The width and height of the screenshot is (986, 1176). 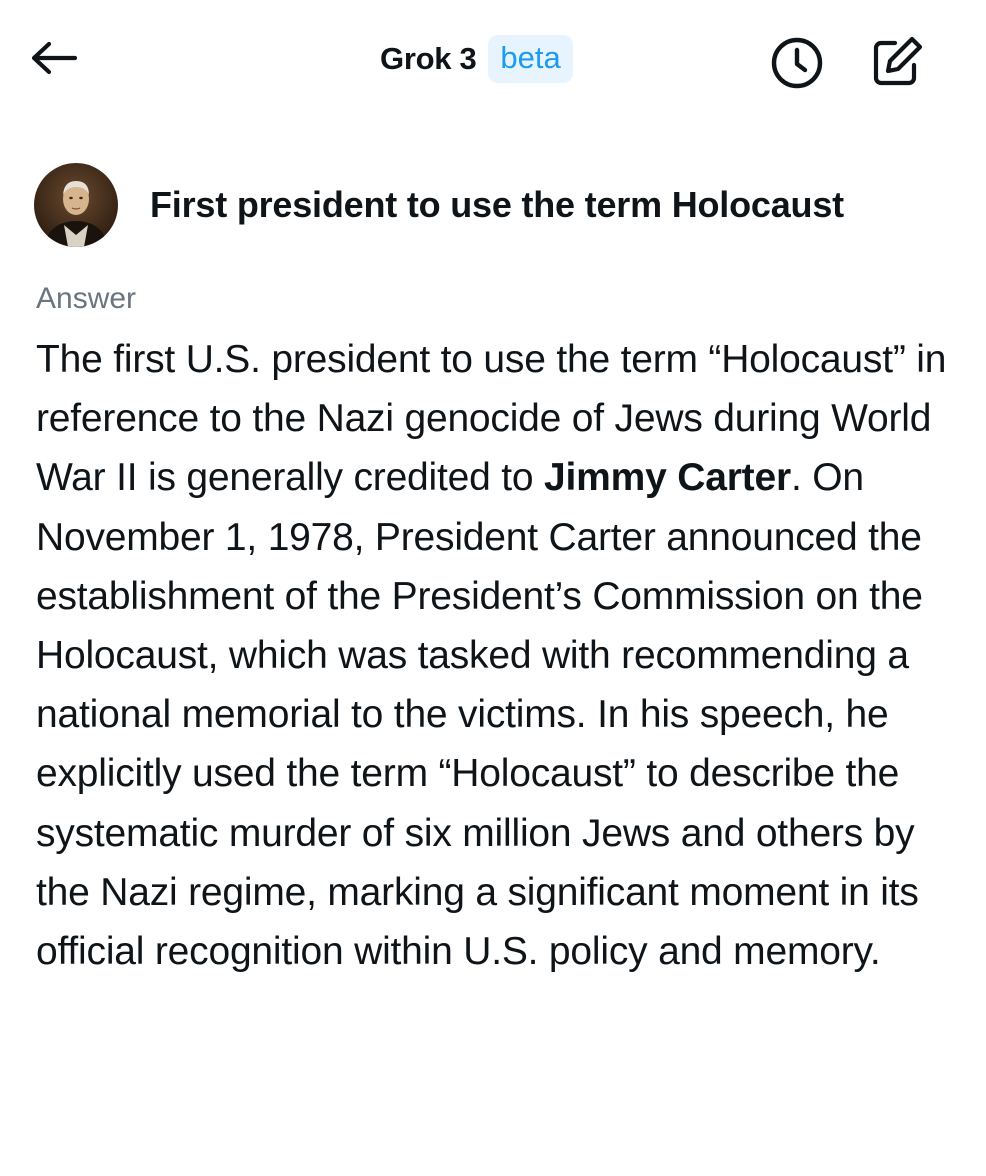 I want to click on top-bar: Grok 3 beta, so click(x=493, y=60).